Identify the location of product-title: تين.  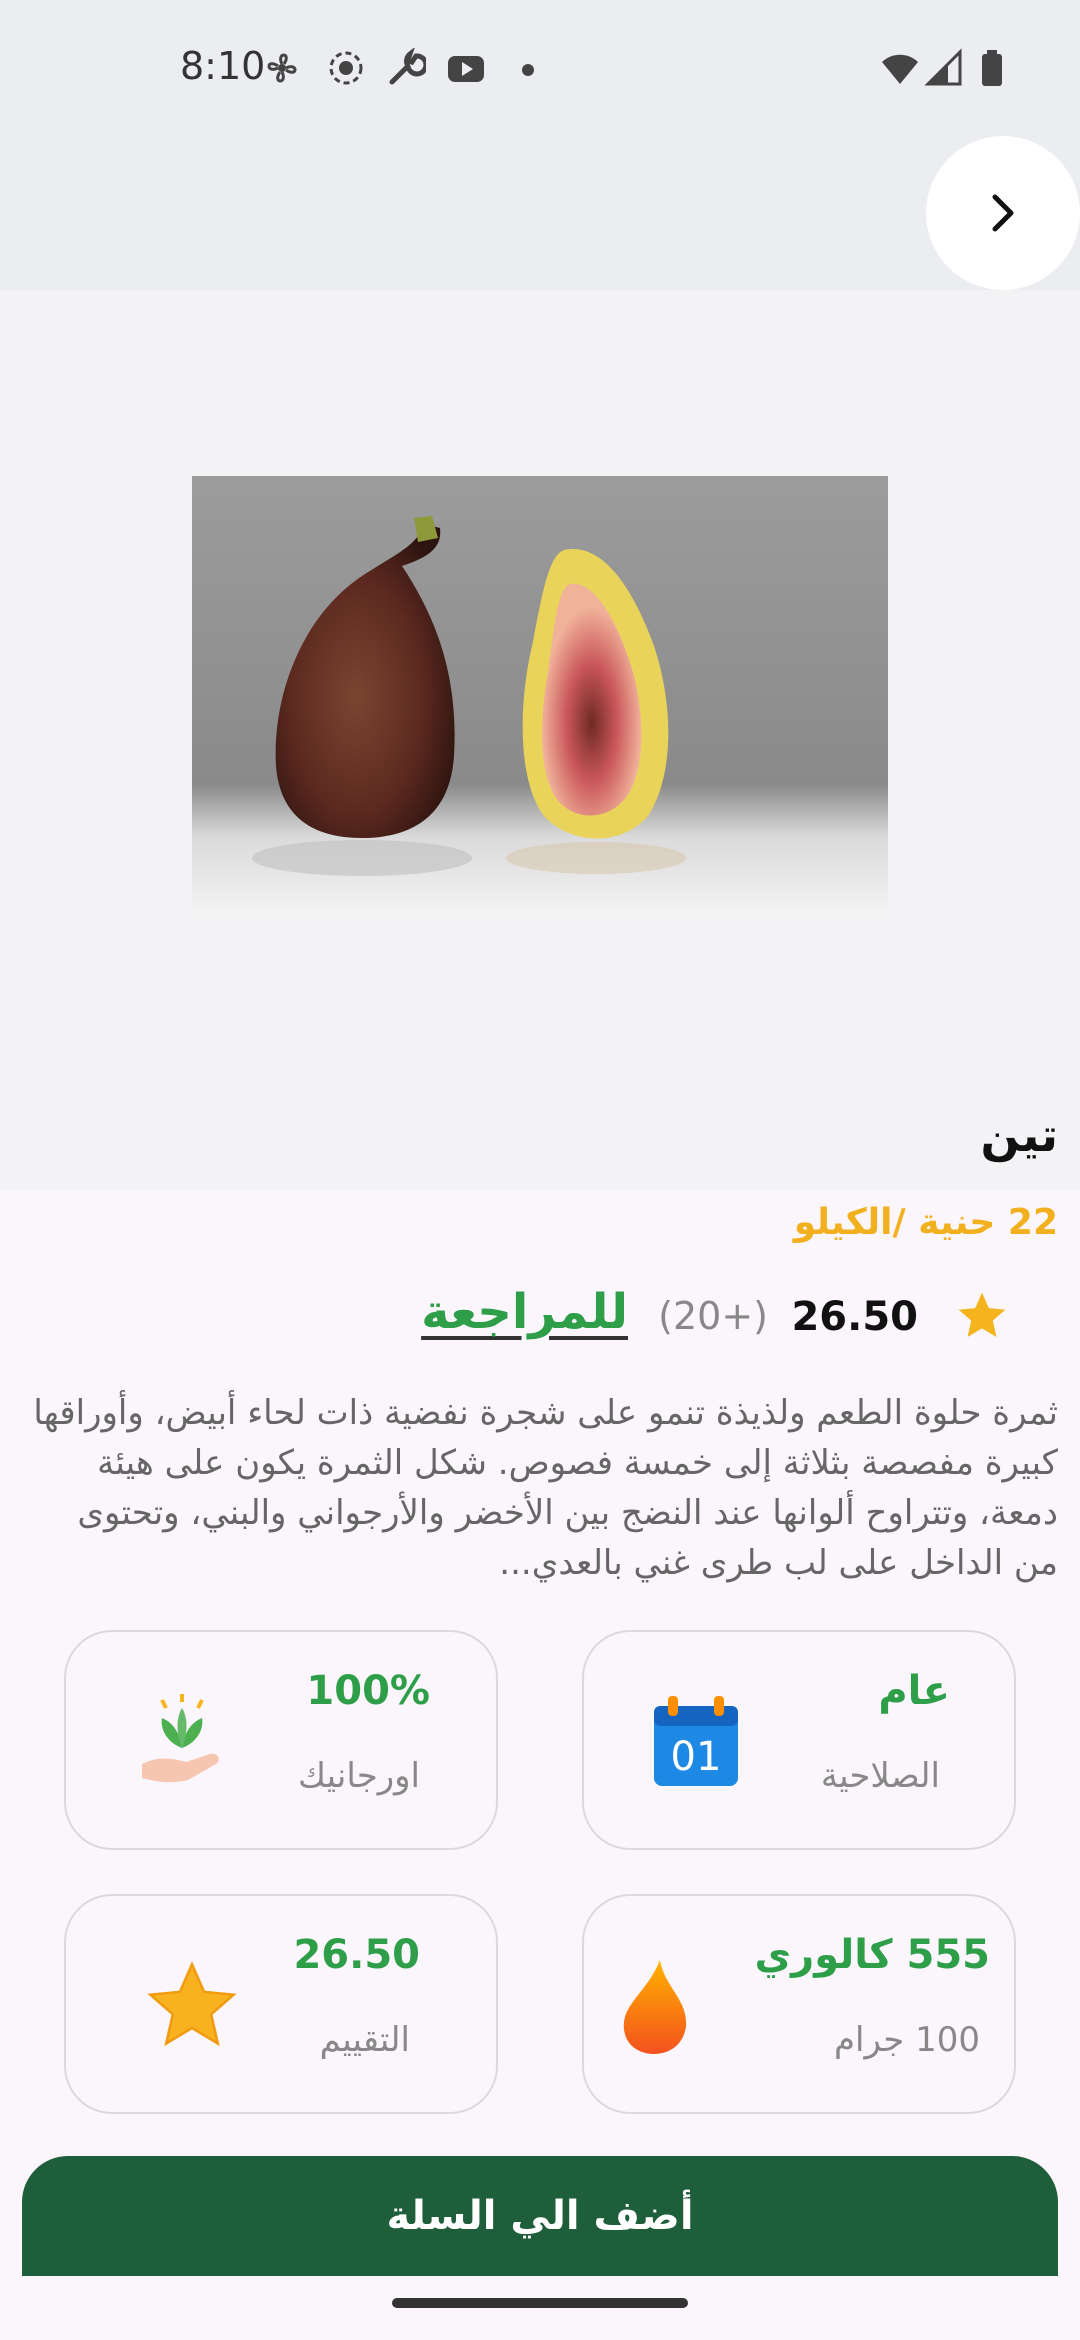
(1019, 1135).